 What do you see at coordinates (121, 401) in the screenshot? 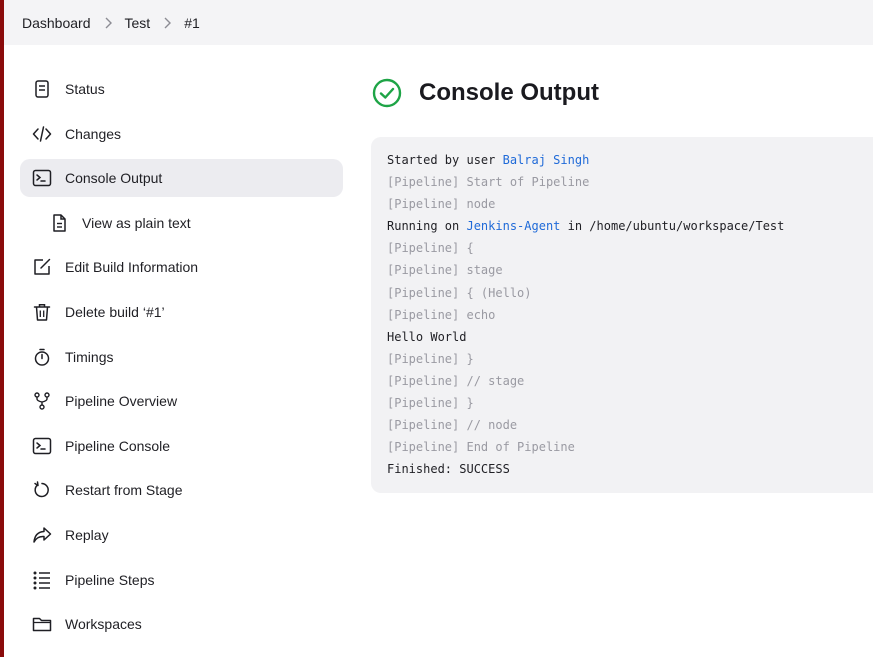
I see `sidebar-item-label: Pipeline Overview` at bounding box center [121, 401].